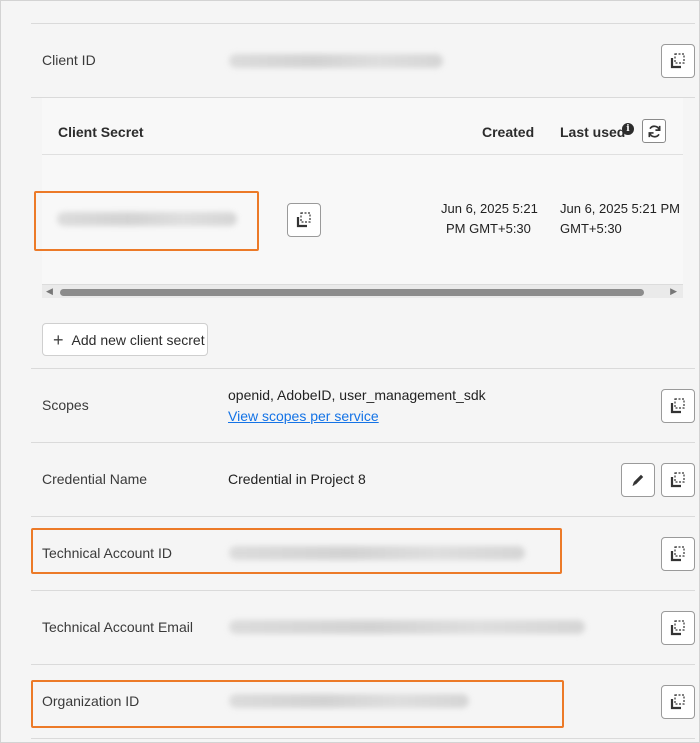  I want to click on created-header: Created, so click(508, 132).